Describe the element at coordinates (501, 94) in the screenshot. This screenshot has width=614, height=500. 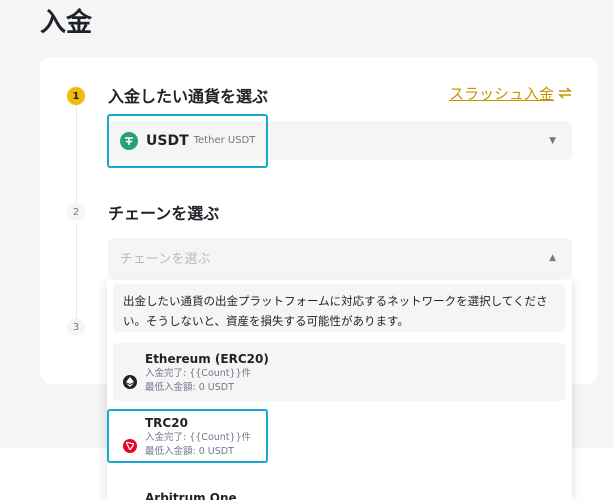
I see `slash-deposit-label: スラッシュ入金` at that location.